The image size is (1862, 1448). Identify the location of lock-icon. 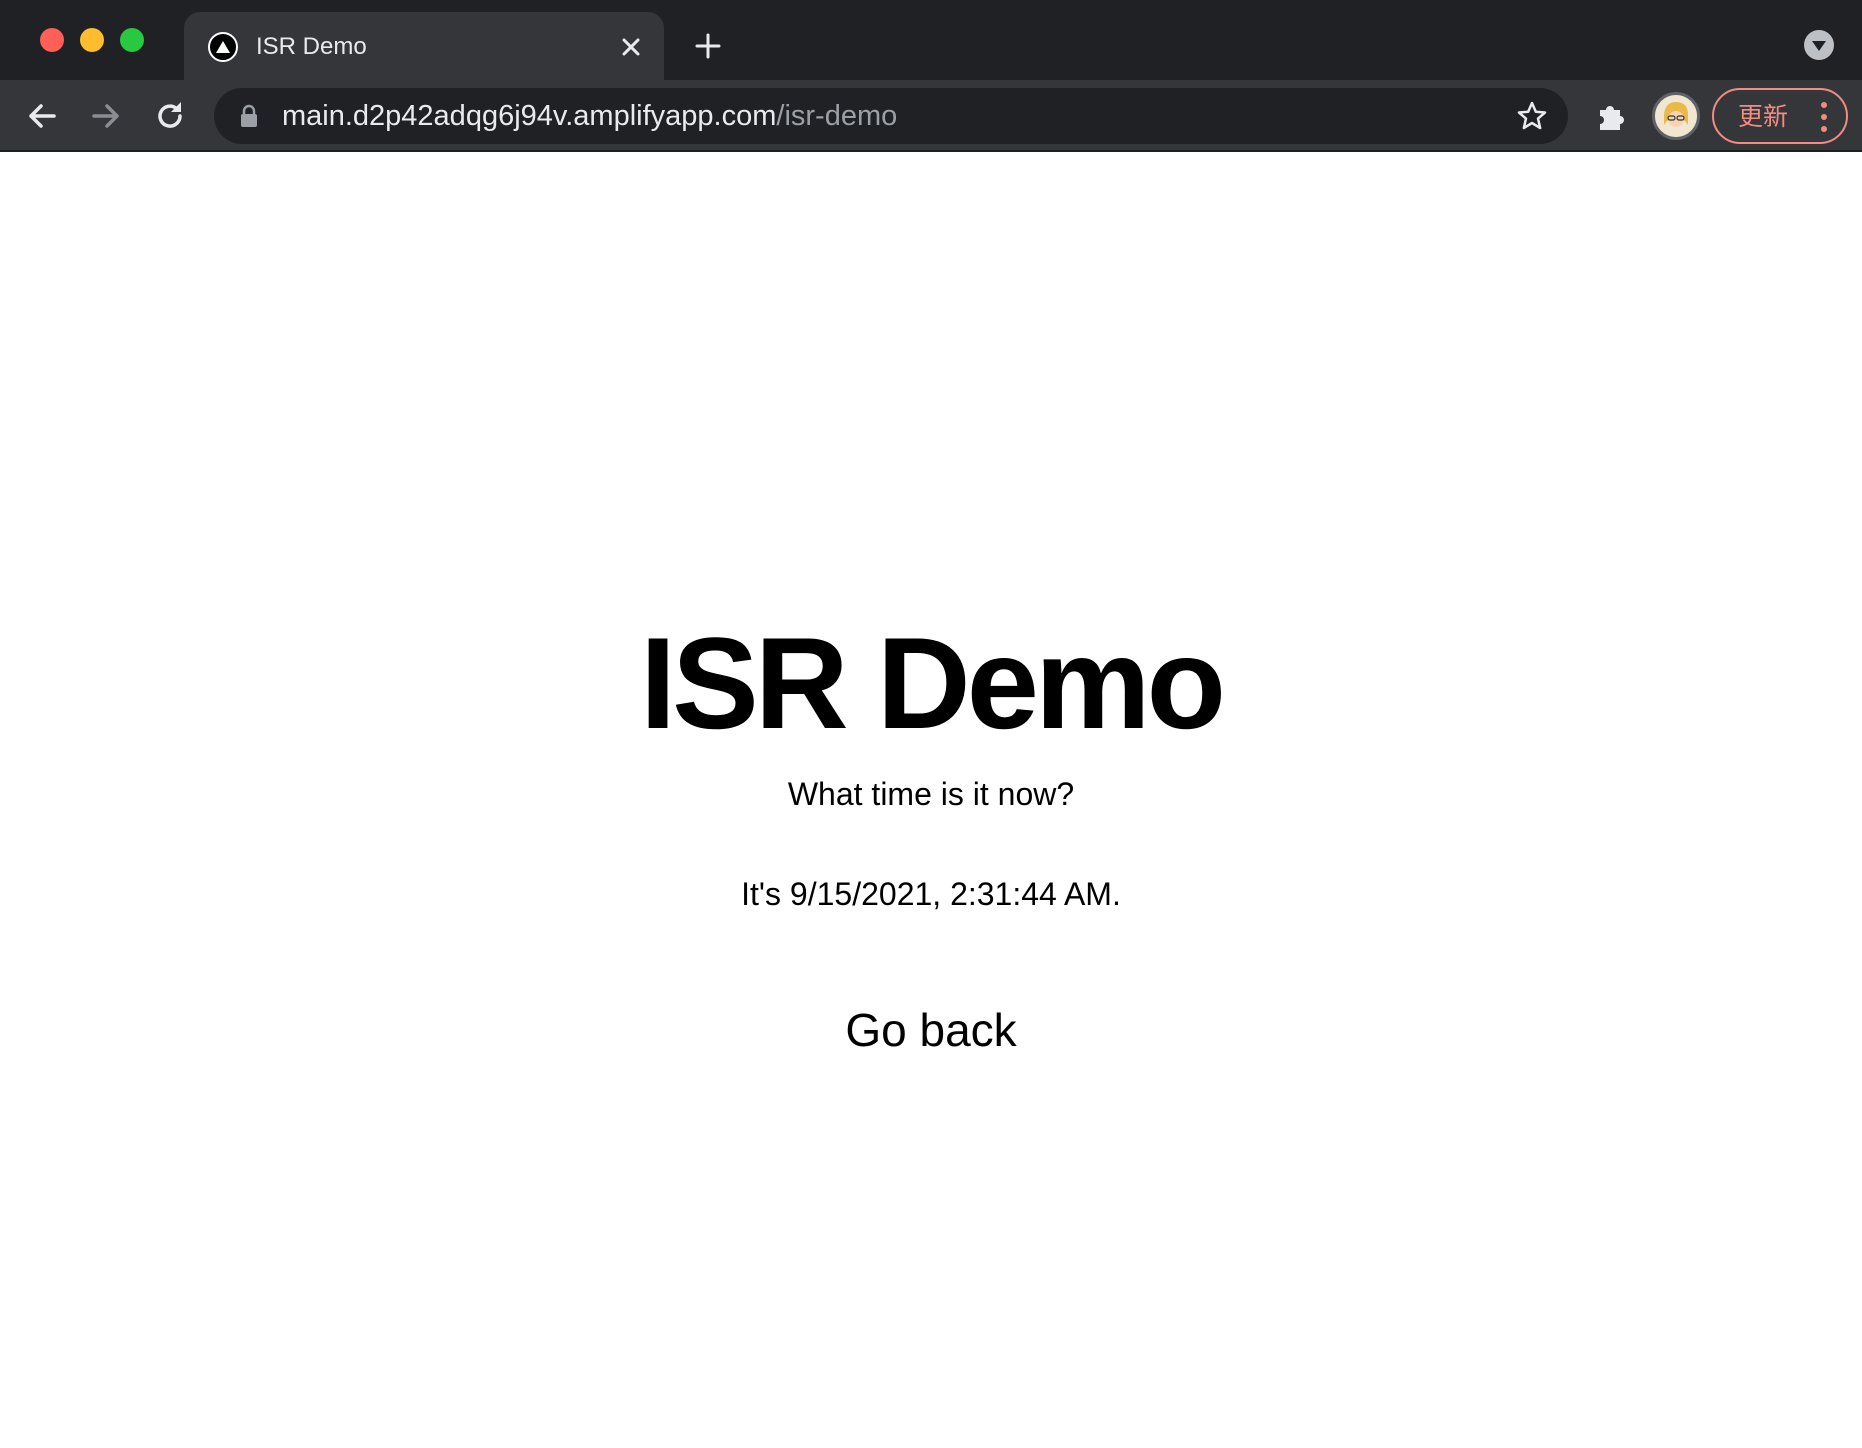
(249, 116).